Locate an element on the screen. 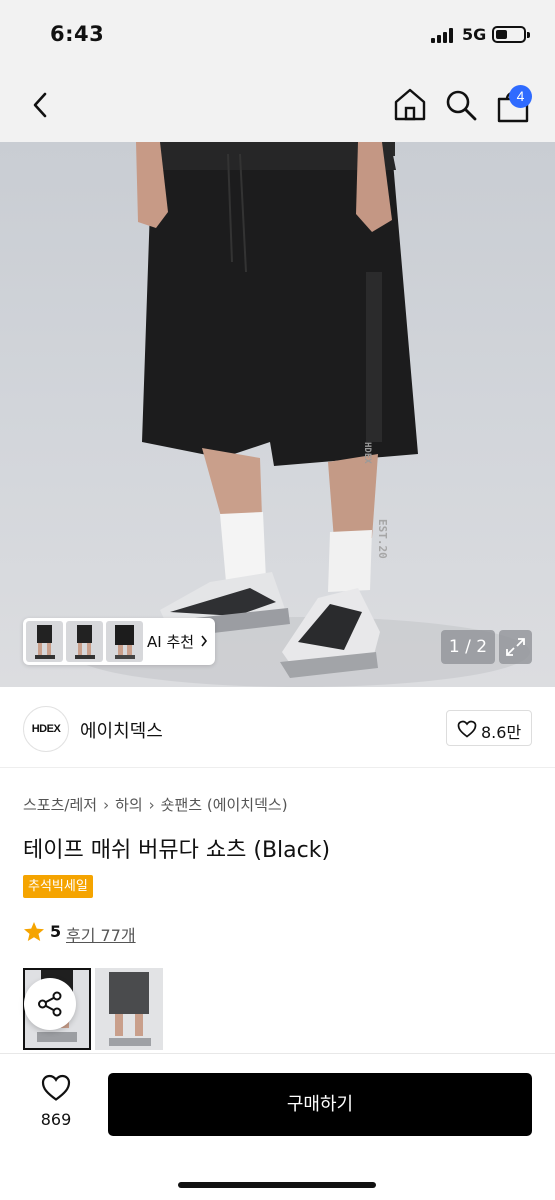  product-title: 테이프 매쉬 버뮤다 쇼츠 (Black) is located at coordinates (177, 850).